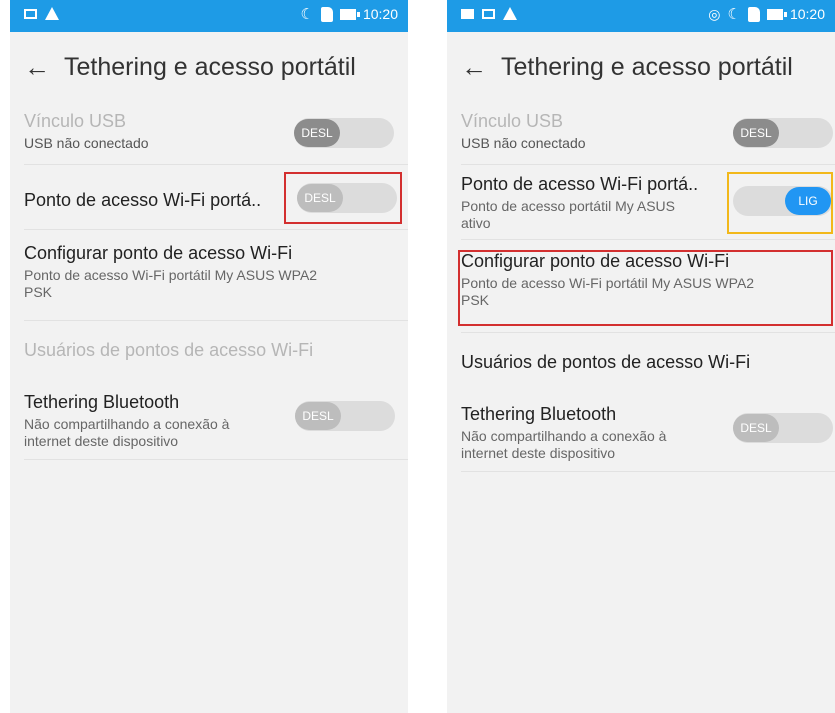  Describe the element at coordinates (714, 14) in the screenshot. I see `hotspot-icon: ◎` at that location.